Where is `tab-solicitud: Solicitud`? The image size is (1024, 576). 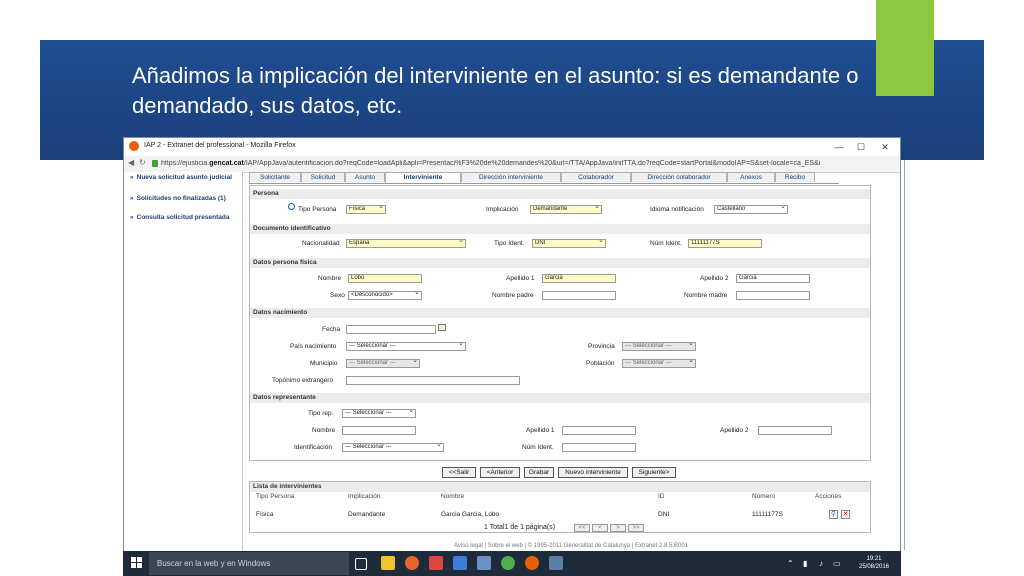 tab-solicitud: Solicitud is located at coordinates (323, 177).